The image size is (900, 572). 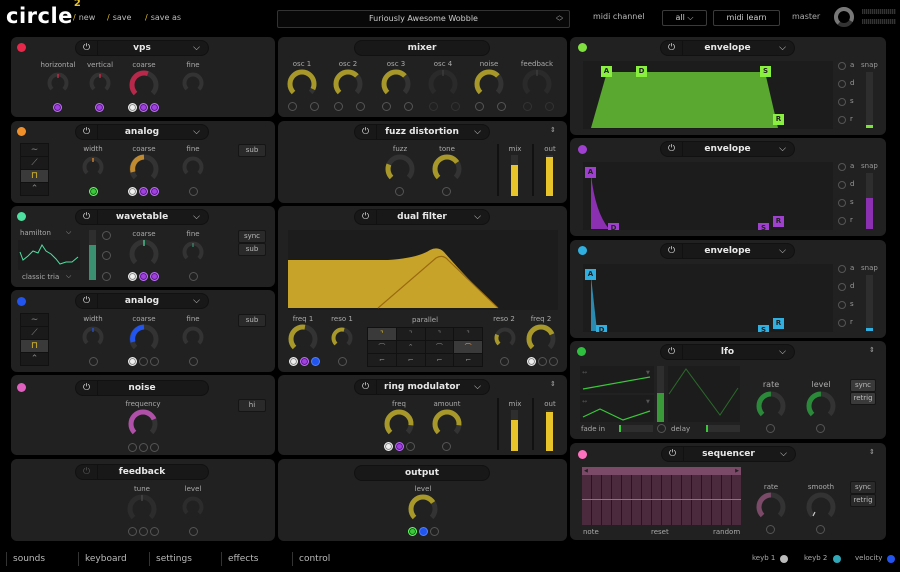 What do you see at coordinates (821, 507) in the screenshot?
I see `seq-smooth-knob` at bounding box center [821, 507].